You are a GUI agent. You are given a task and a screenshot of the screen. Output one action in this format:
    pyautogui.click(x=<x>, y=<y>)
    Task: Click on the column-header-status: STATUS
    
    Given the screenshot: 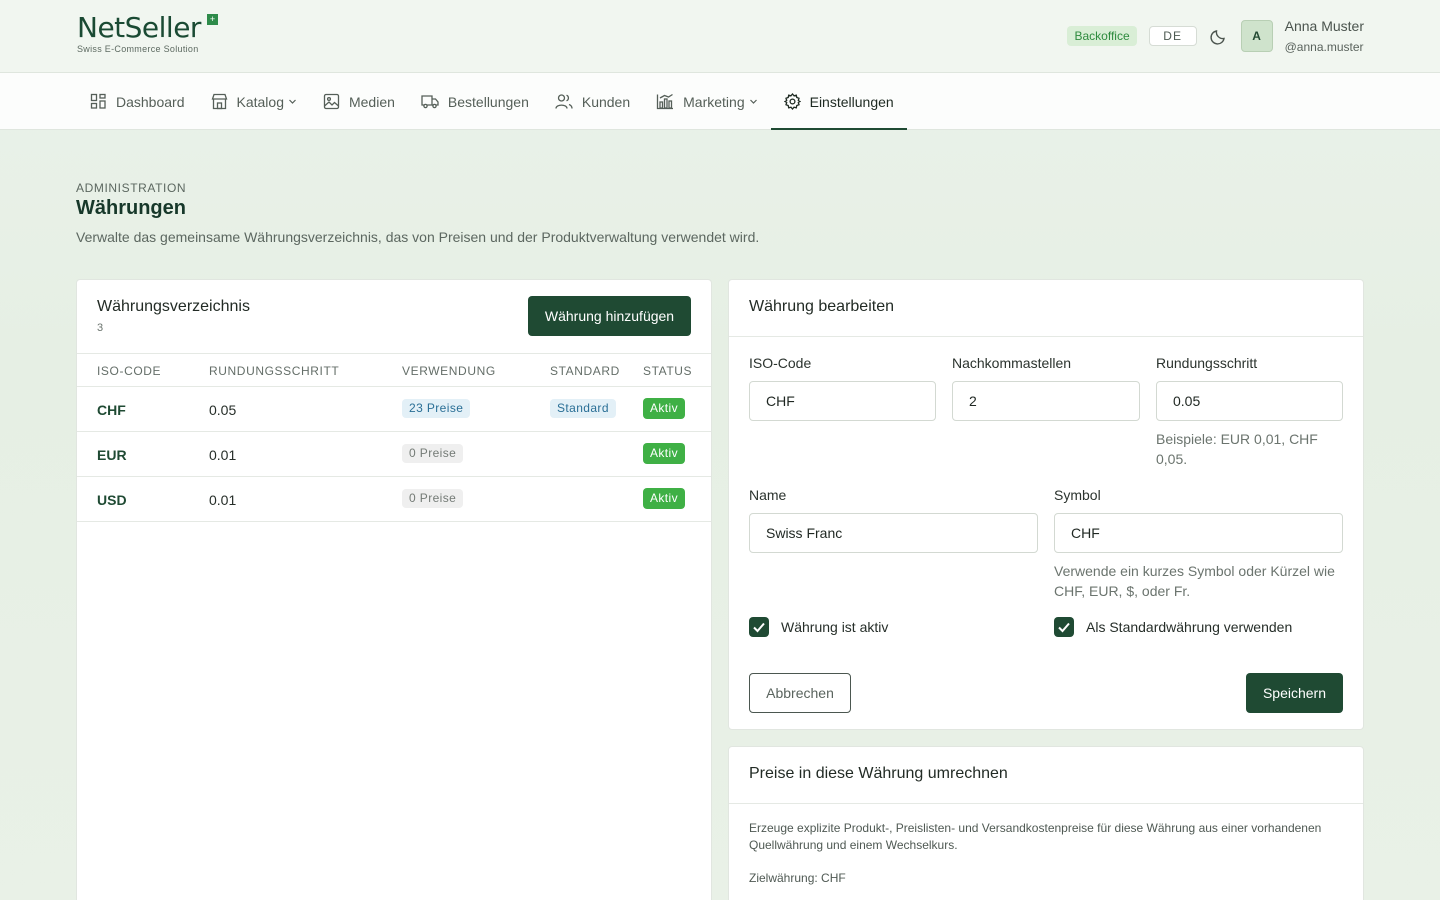 What is the action you would take?
    pyautogui.click(x=667, y=371)
    